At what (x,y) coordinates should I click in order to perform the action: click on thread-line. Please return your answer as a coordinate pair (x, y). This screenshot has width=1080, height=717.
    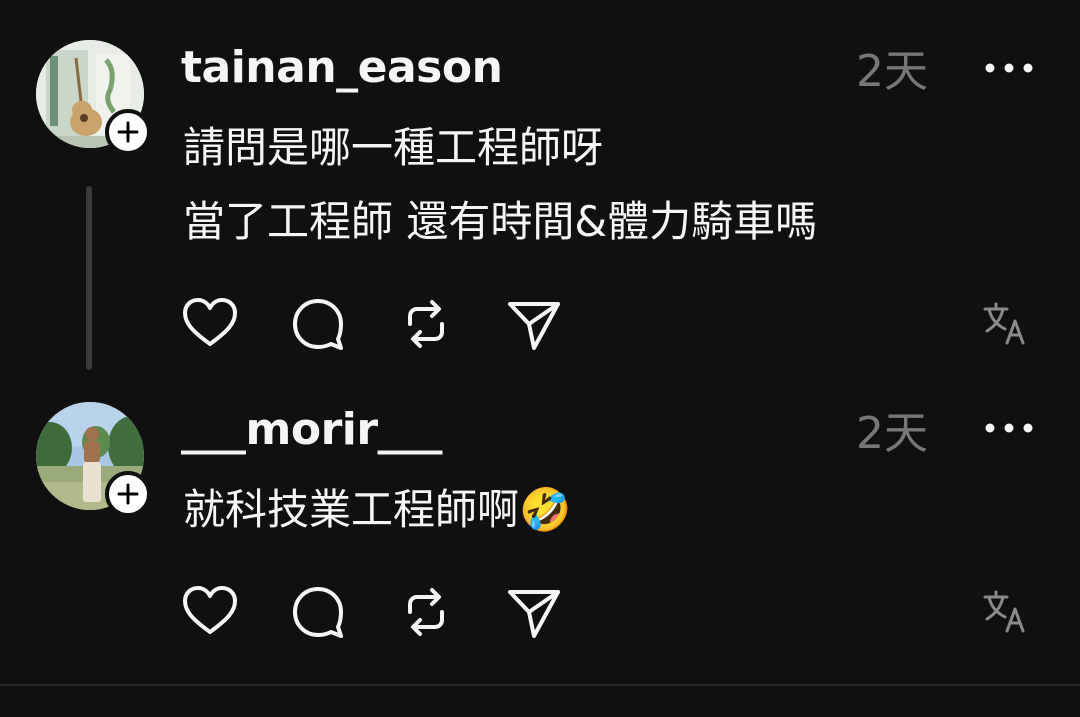
    Looking at the image, I should click on (89, 278).